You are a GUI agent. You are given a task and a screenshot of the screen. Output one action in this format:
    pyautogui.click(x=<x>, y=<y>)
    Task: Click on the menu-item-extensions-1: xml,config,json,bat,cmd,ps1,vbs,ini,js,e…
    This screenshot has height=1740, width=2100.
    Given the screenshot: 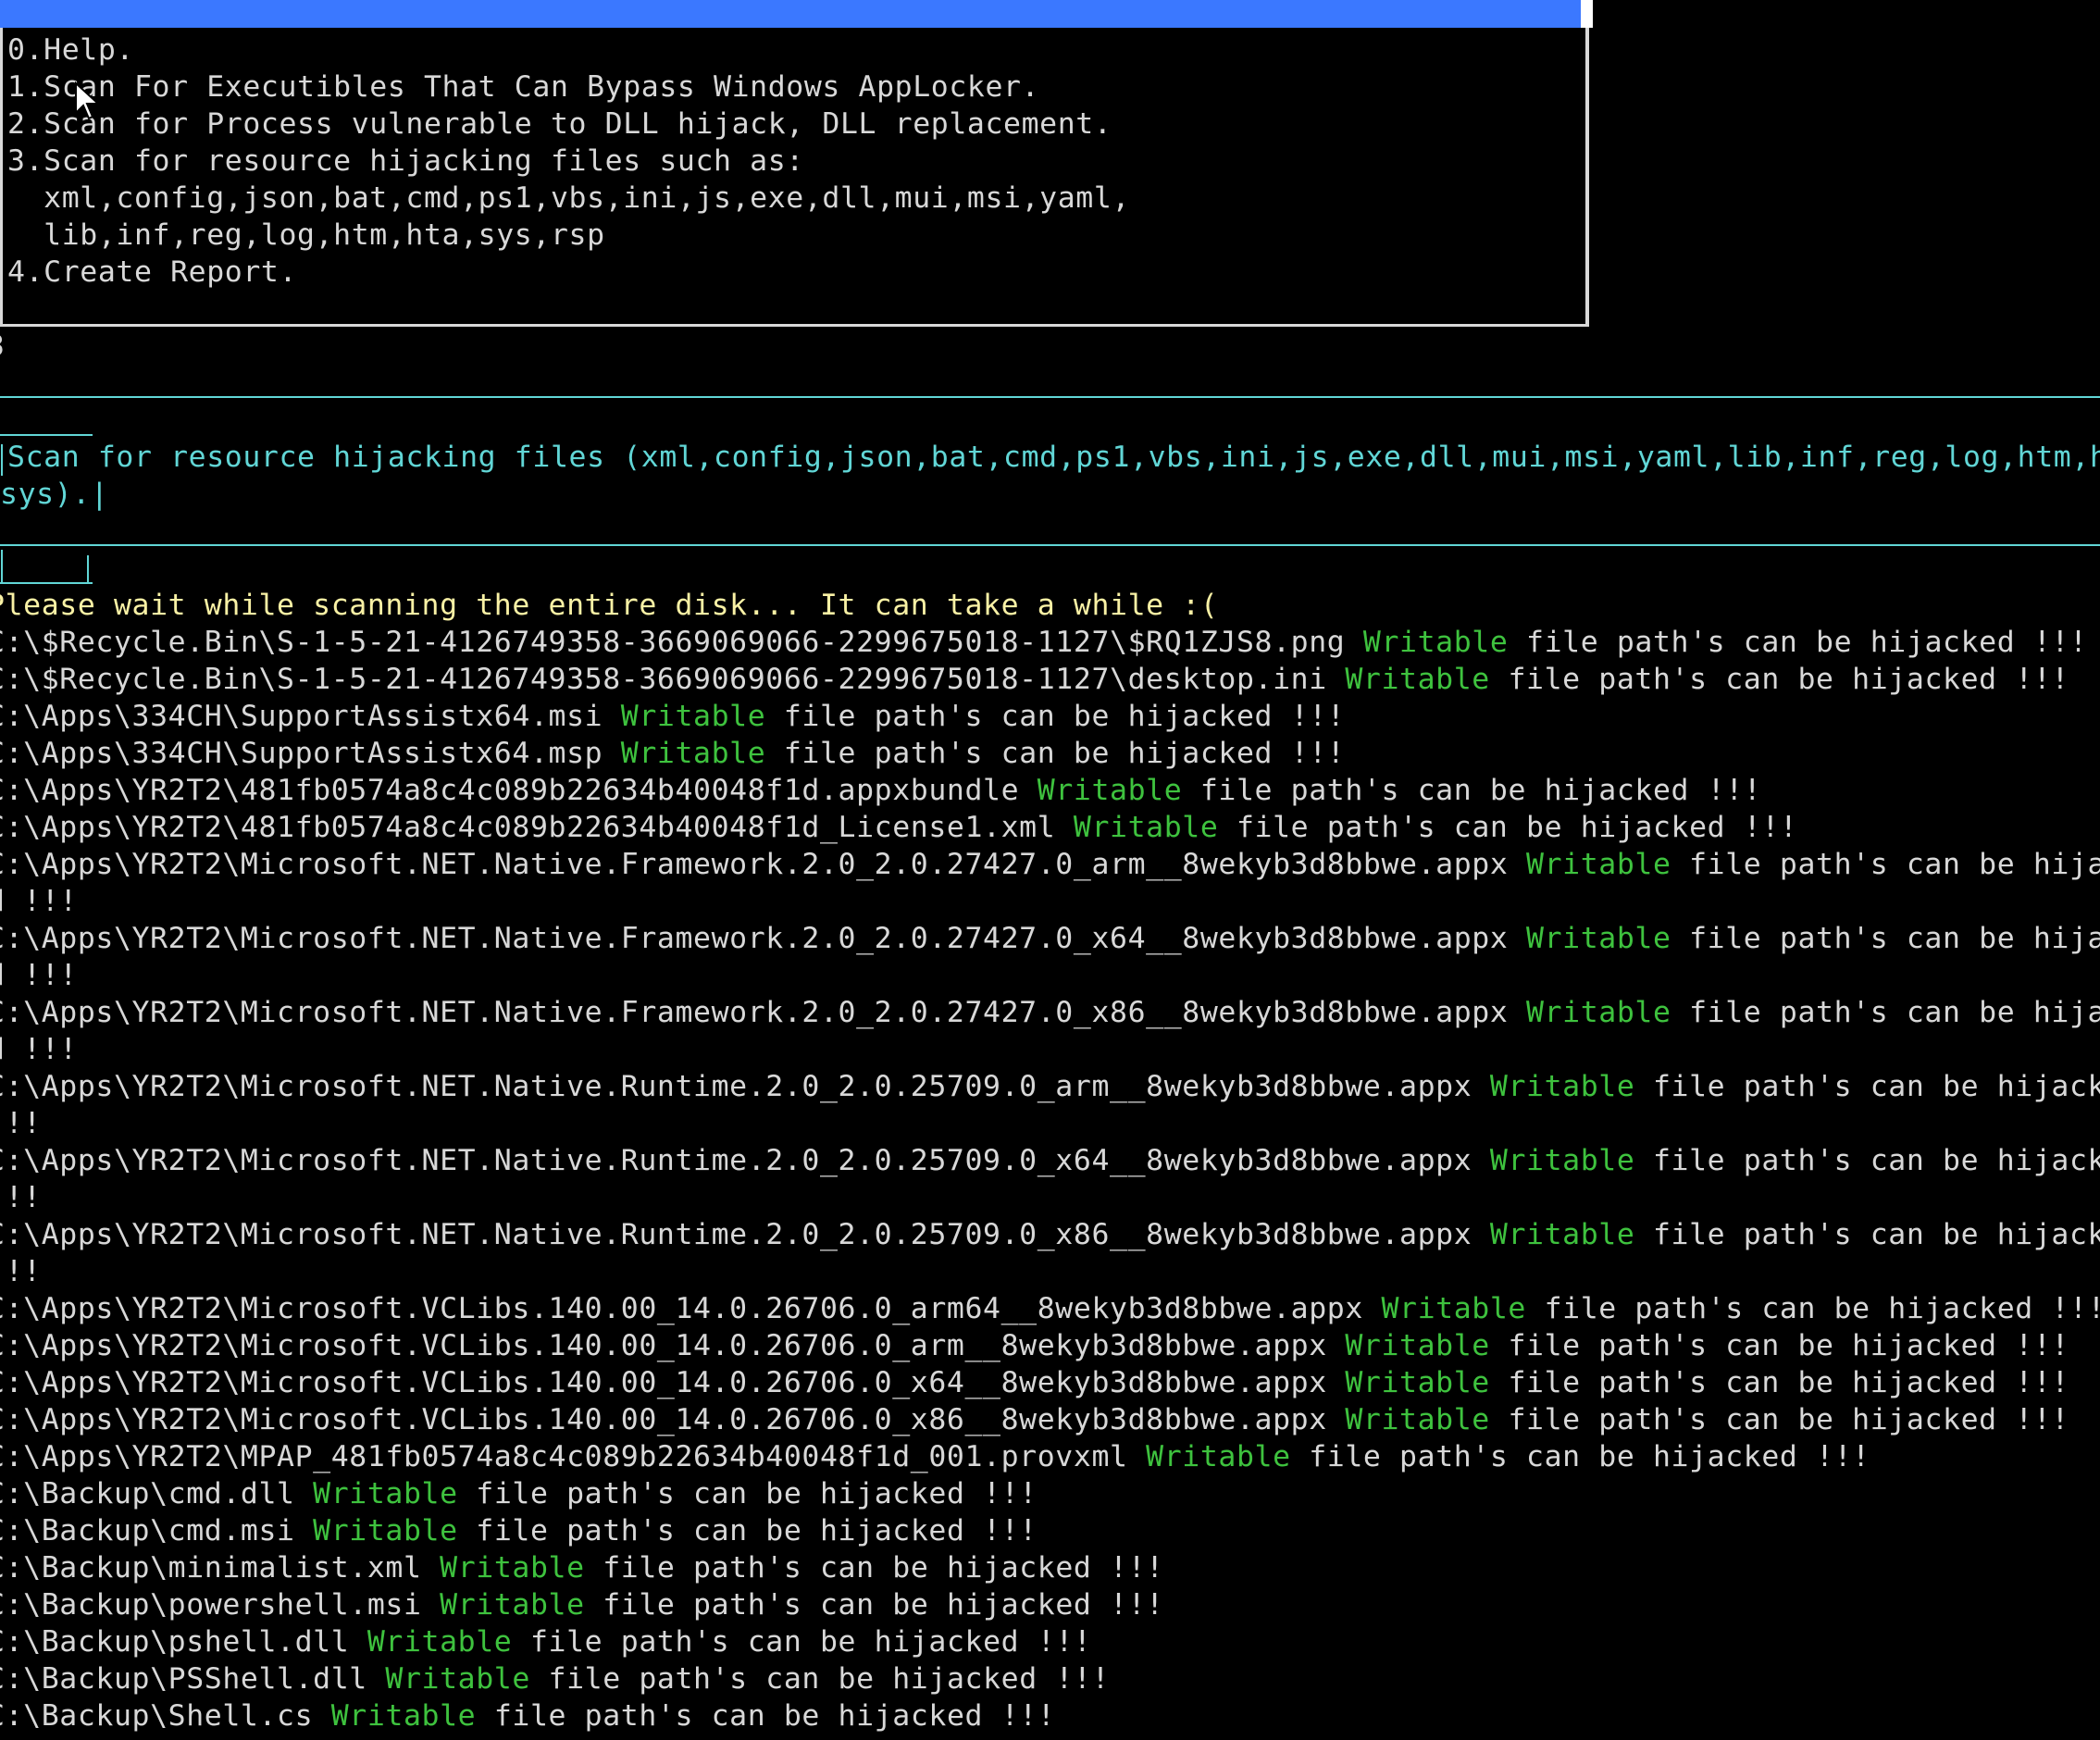 What is the action you would take?
    pyautogui.click(x=569, y=198)
    